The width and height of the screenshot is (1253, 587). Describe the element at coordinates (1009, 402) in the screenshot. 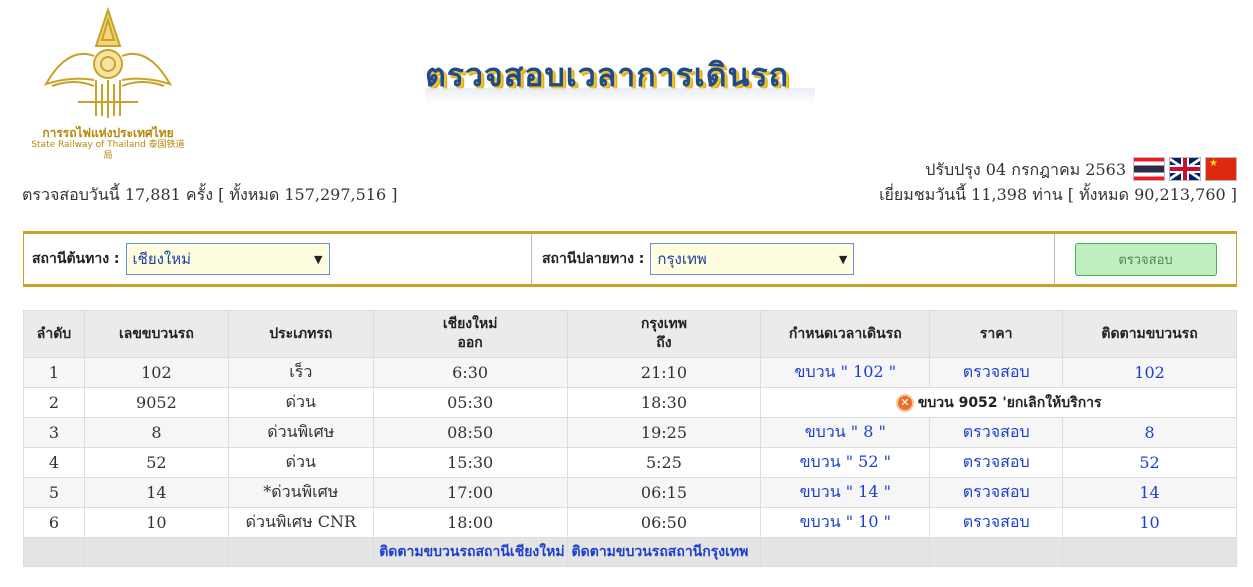

I see `cancel-notice: ขบวน 9052 'ยกเลิกให้บริการ` at that location.